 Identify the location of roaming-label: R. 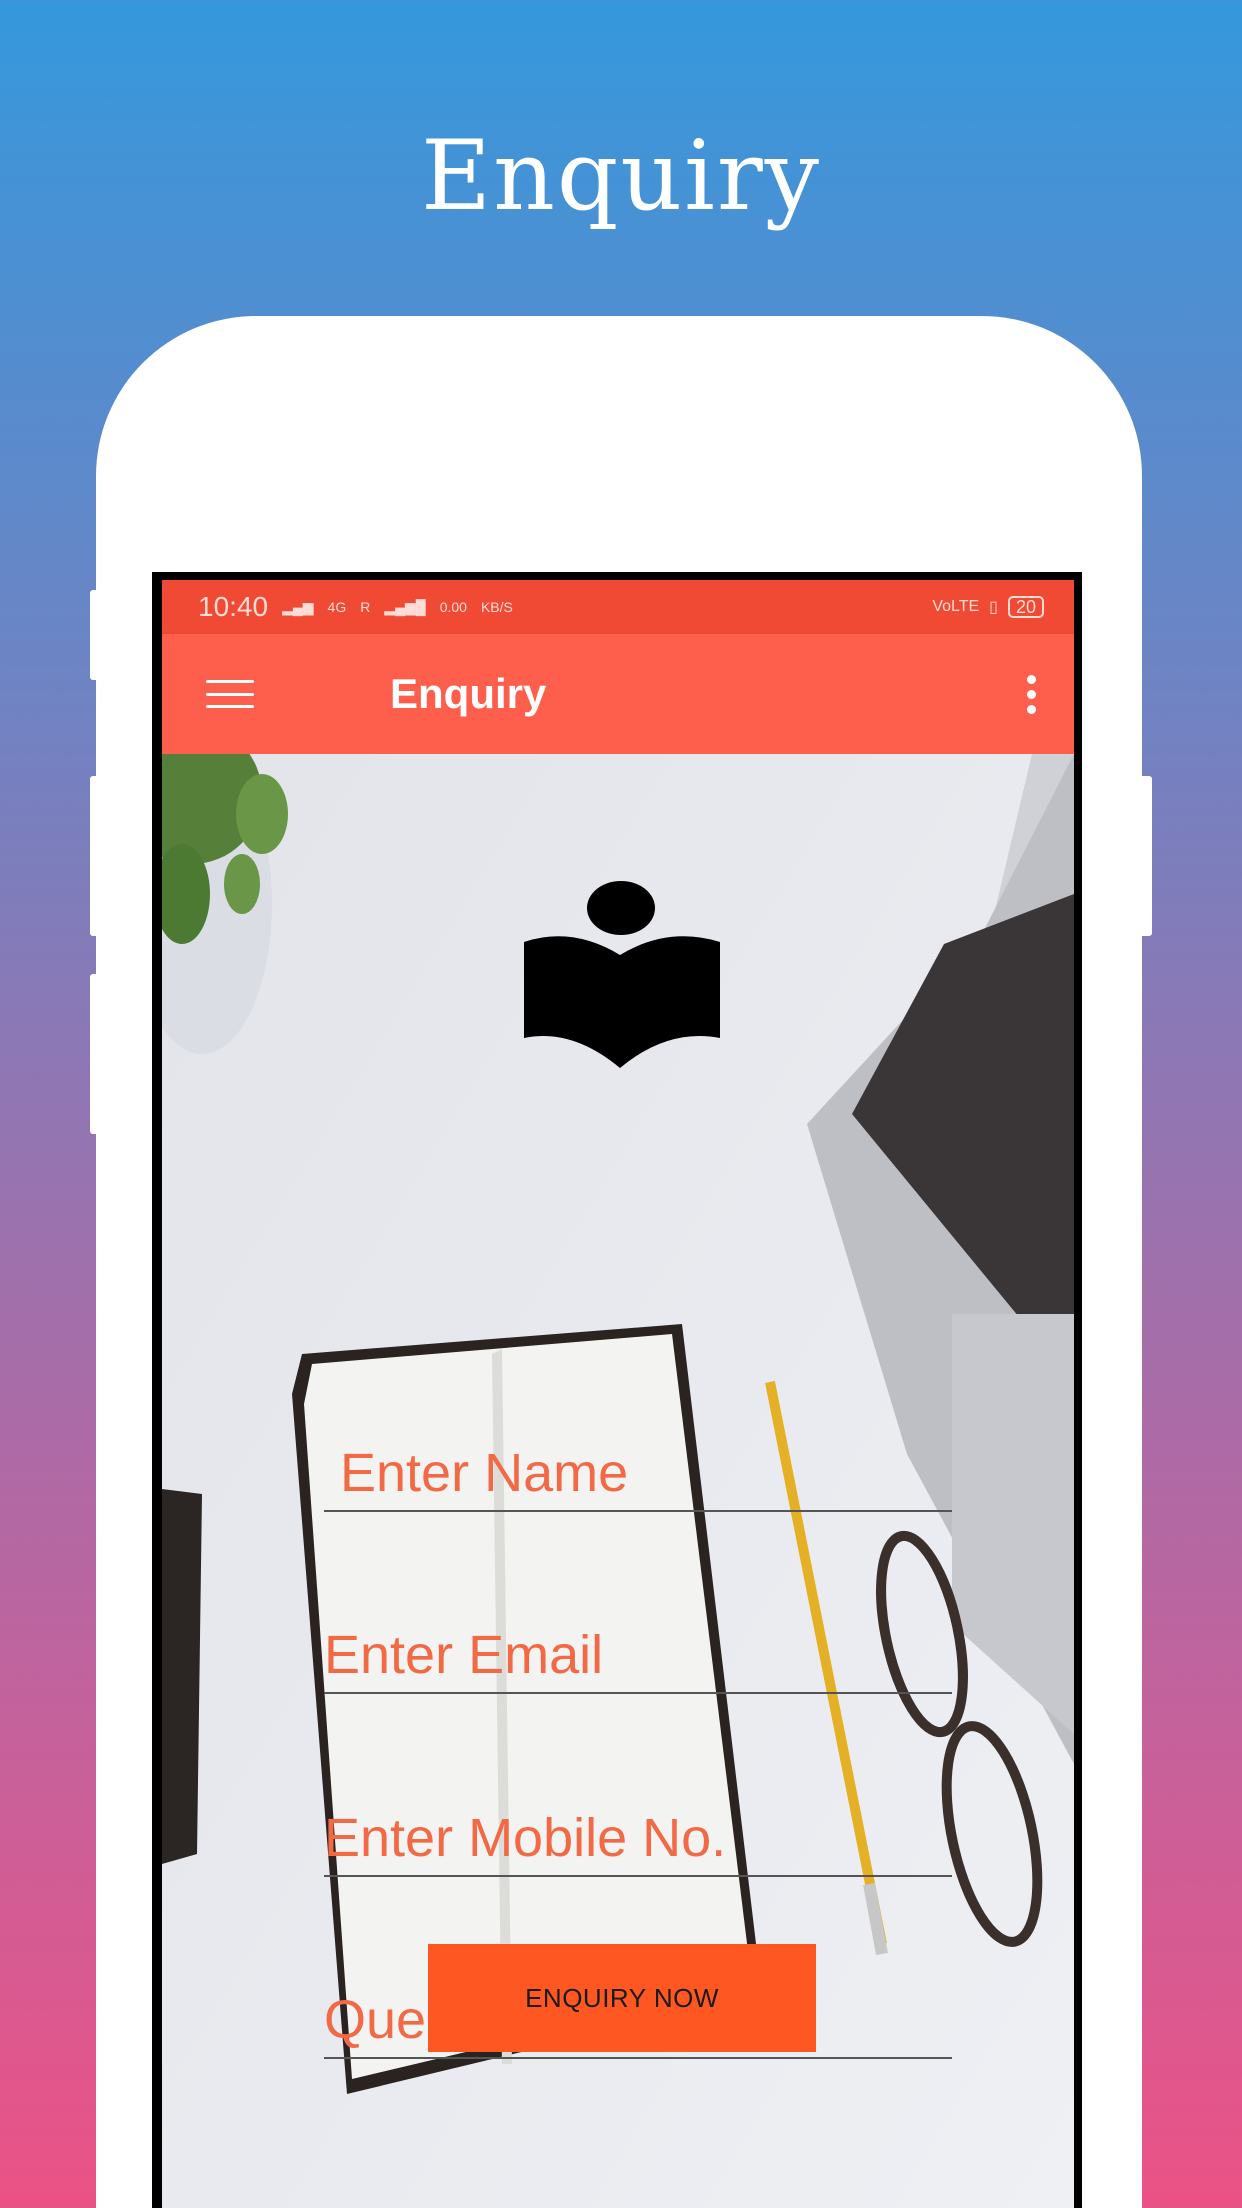
(365, 607).